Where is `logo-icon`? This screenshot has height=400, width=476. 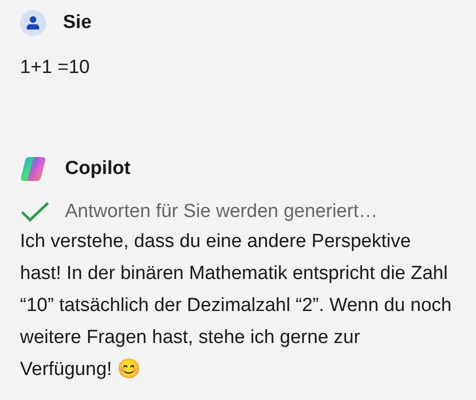 logo-icon is located at coordinates (34, 169).